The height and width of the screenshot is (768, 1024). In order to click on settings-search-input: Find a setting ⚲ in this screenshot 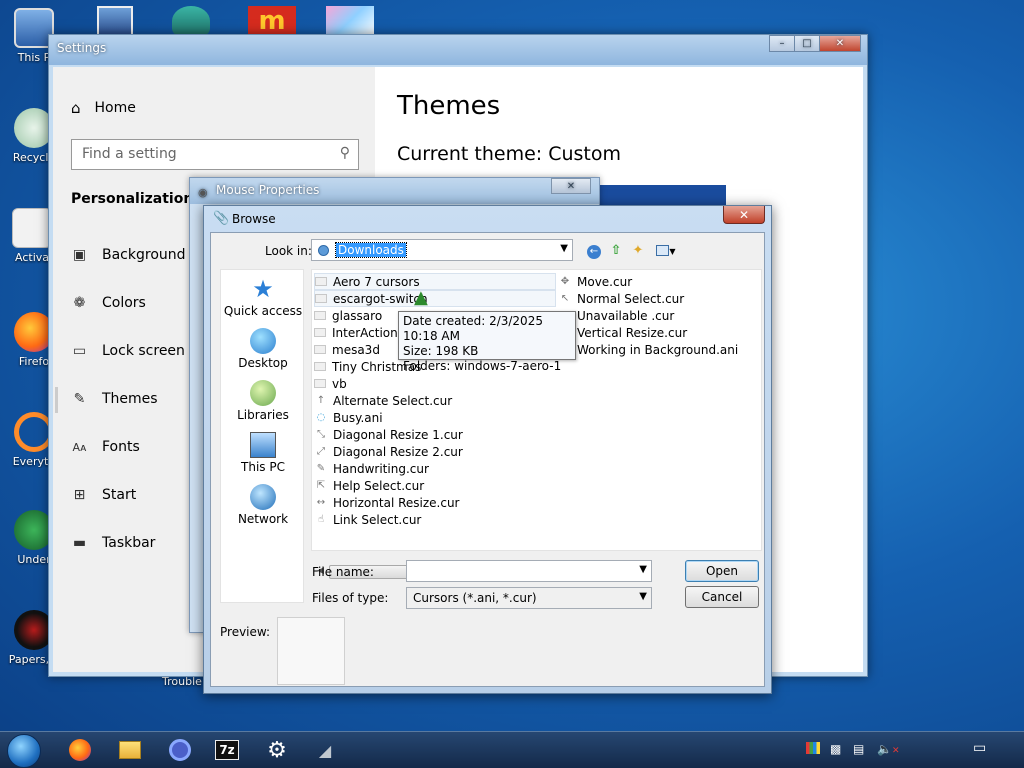, I will do `click(215, 154)`.